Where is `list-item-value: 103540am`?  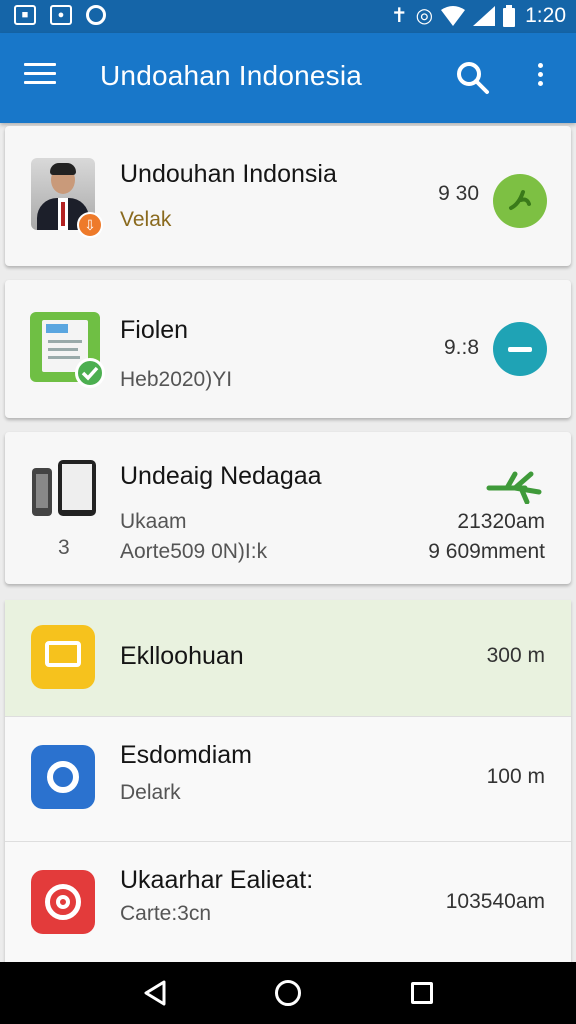
list-item-value: 103540am is located at coordinates (495, 901).